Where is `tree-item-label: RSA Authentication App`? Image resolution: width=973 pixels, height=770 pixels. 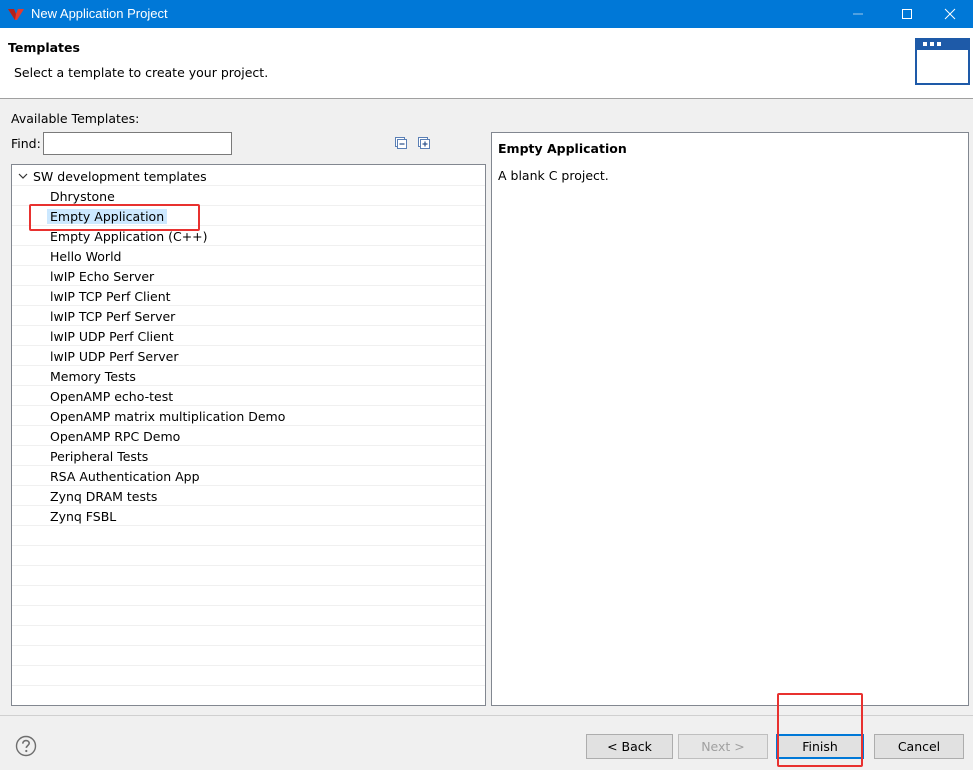
tree-item-label: RSA Authentication App is located at coordinates (125, 476).